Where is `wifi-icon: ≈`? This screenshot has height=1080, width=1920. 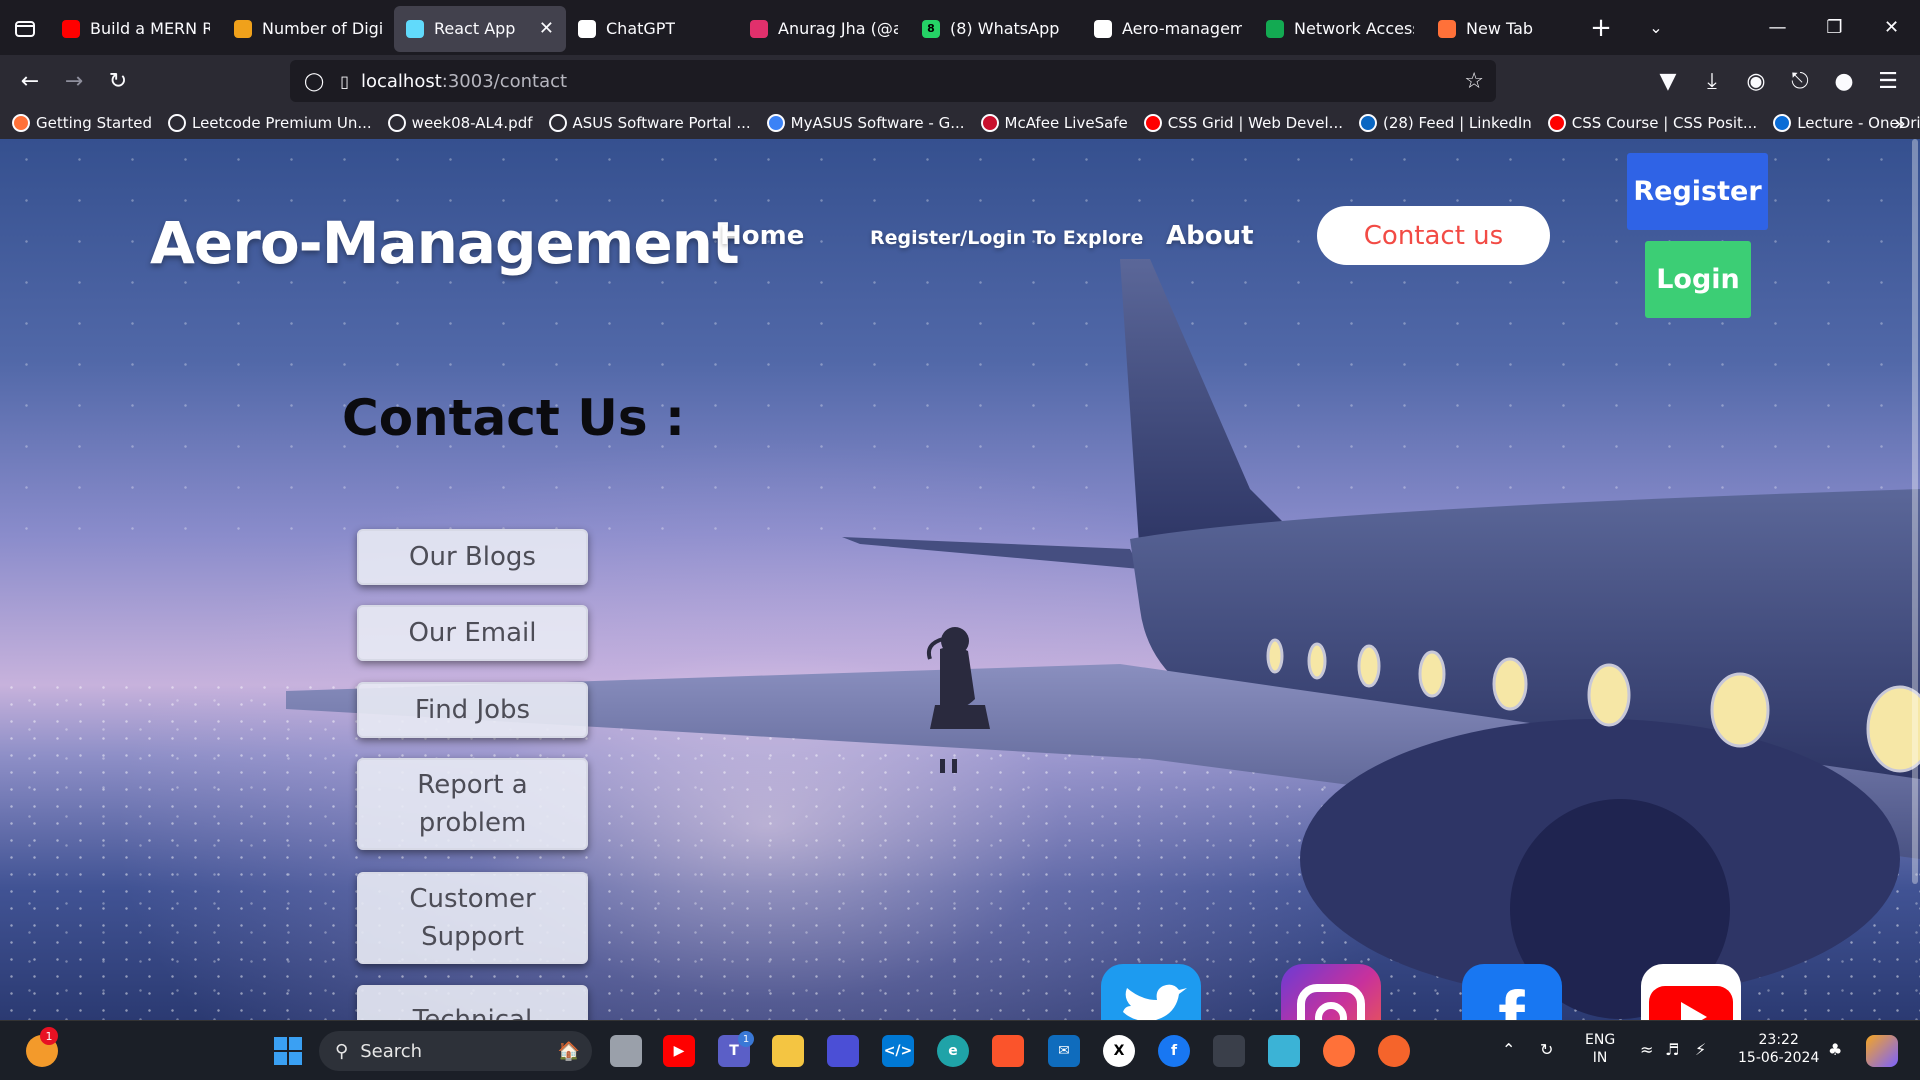
wifi-icon: ≈ is located at coordinates (1646, 1050).